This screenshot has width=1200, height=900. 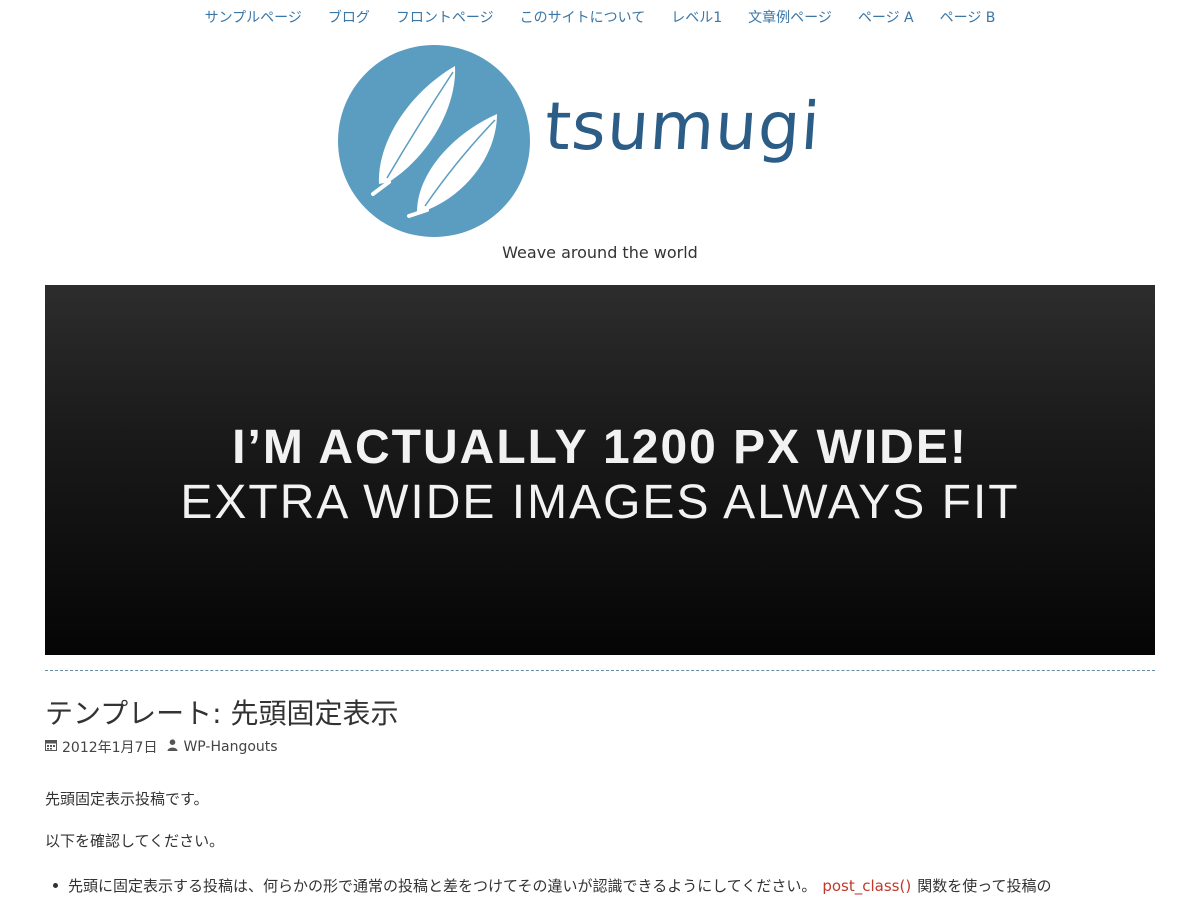 I want to click on site-logo: tsumugi, so click(x=580, y=141).